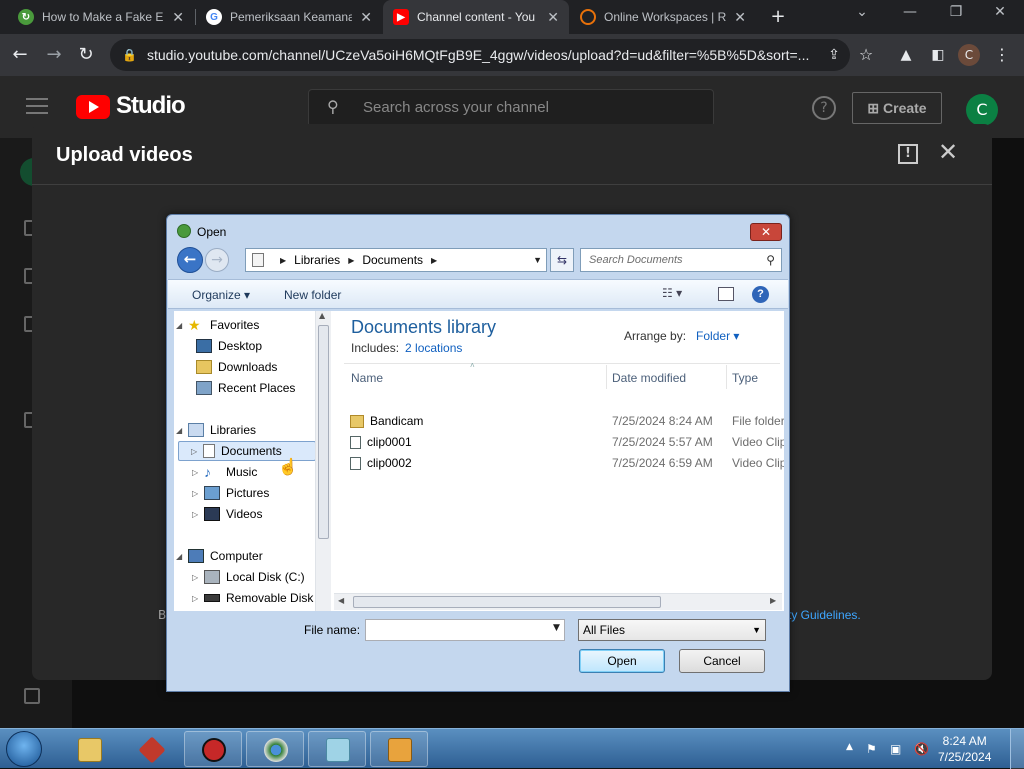  I want to click on clock: 8:24 AM 7/25/2024, so click(964, 749).